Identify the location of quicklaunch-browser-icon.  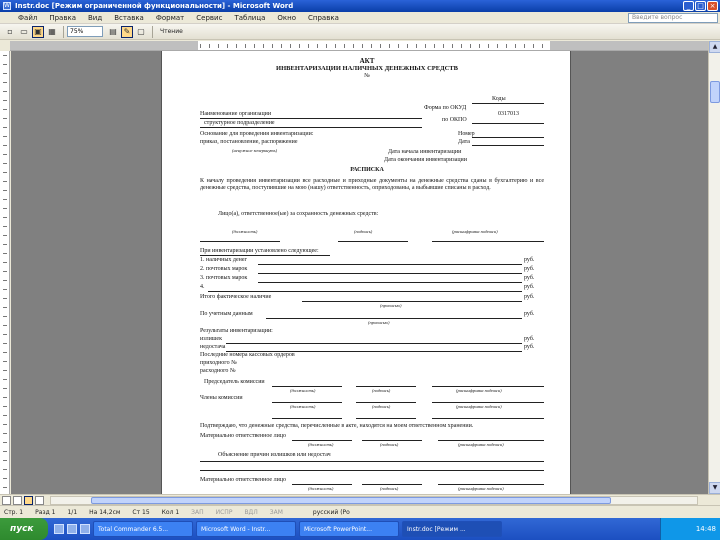
(72, 529).